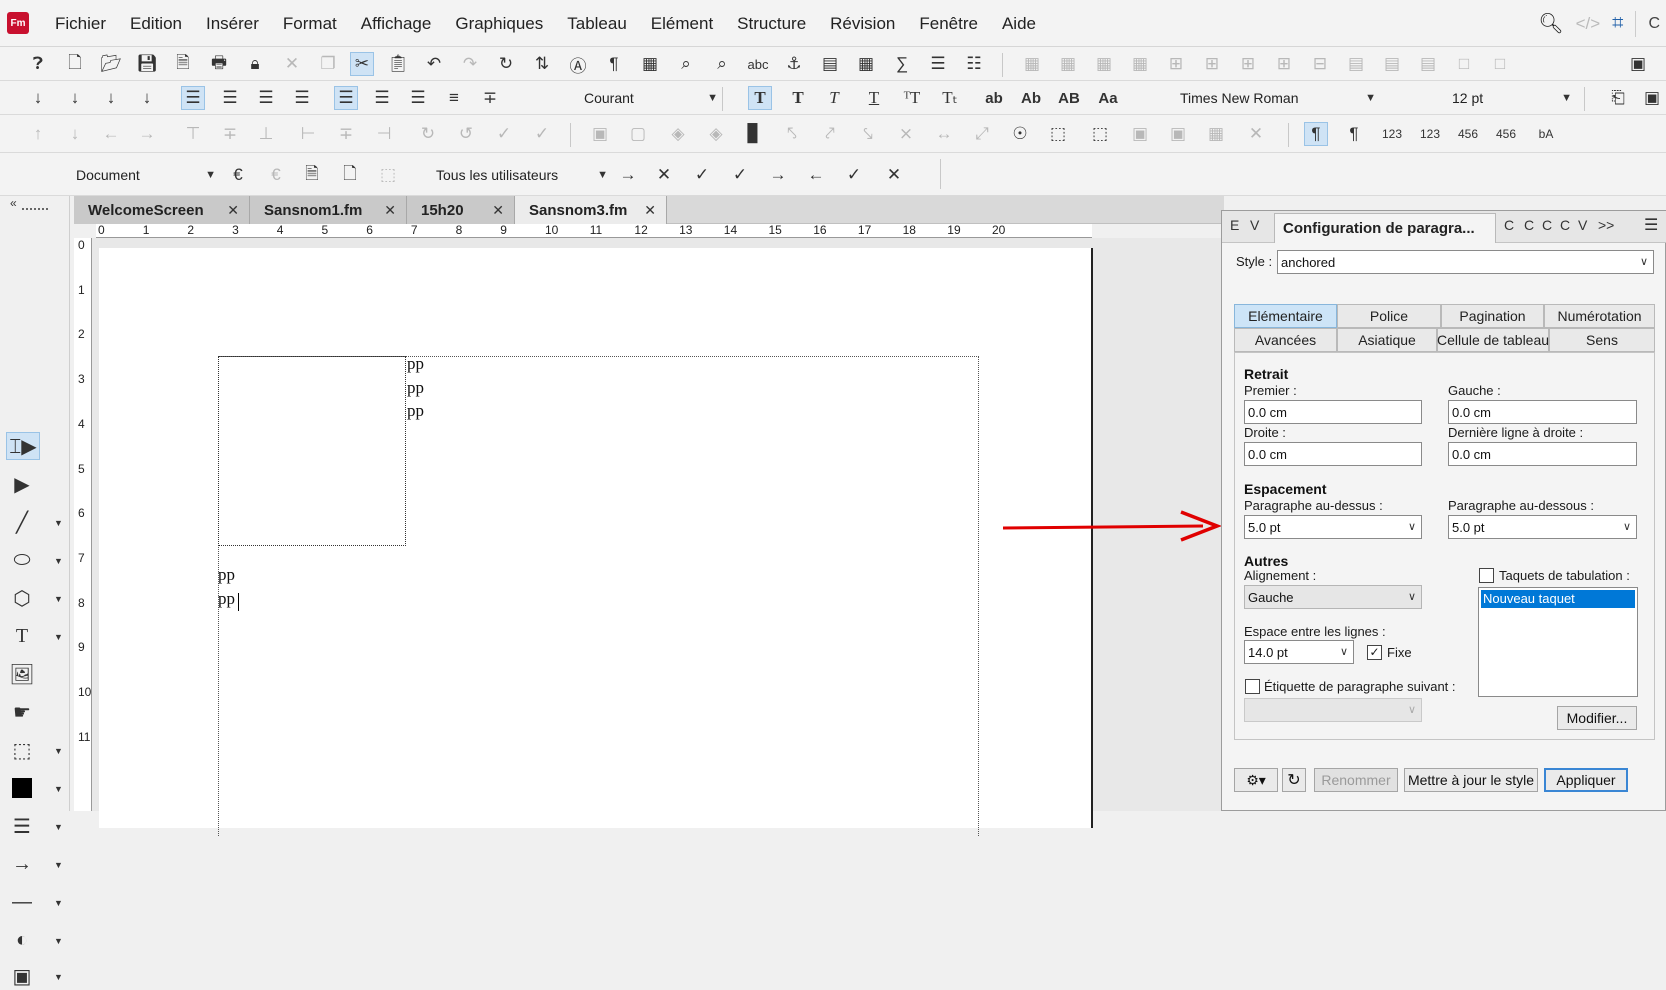 The width and height of the screenshot is (1666, 990). I want to click on interligne-select: 14.0 pt ∨, so click(1299, 652).